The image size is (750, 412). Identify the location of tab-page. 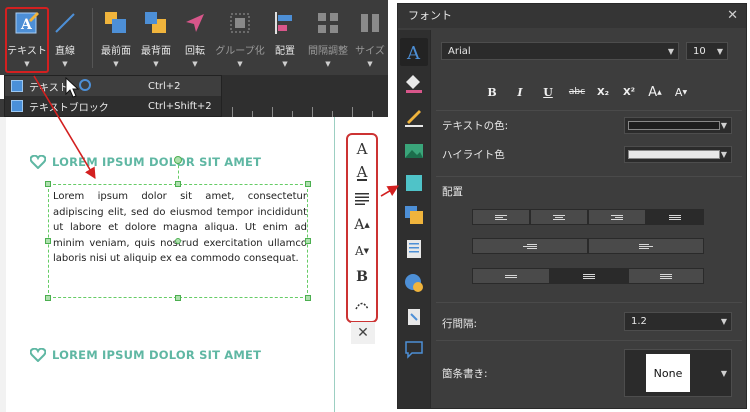
(414, 249).